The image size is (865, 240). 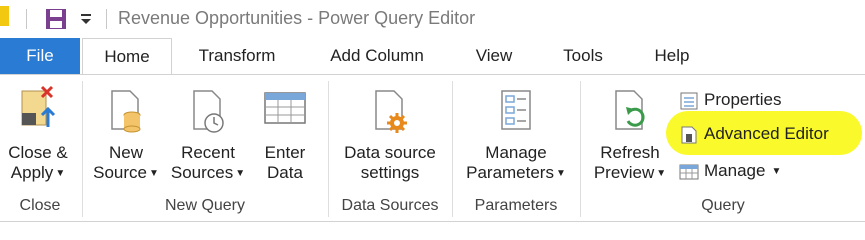 I want to click on refresh-preview-button: Refresh Preview ▼, so click(x=630, y=133).